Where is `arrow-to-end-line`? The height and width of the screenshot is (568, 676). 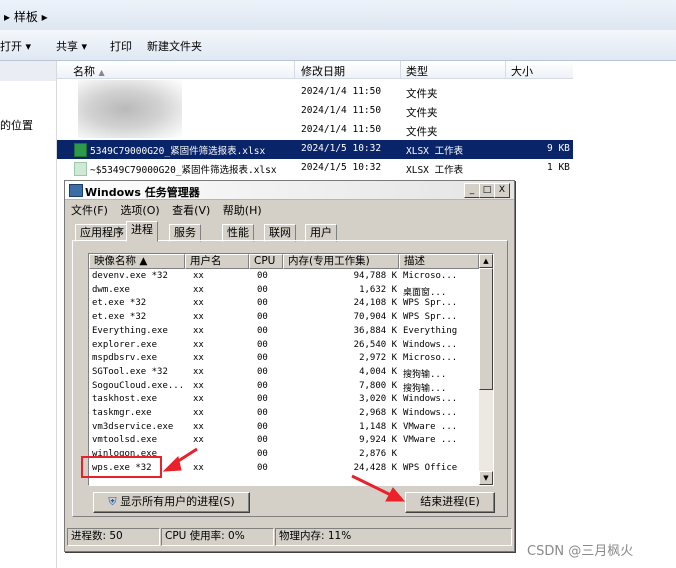 arrow-to-end-line is located at coordinates (372, 486).